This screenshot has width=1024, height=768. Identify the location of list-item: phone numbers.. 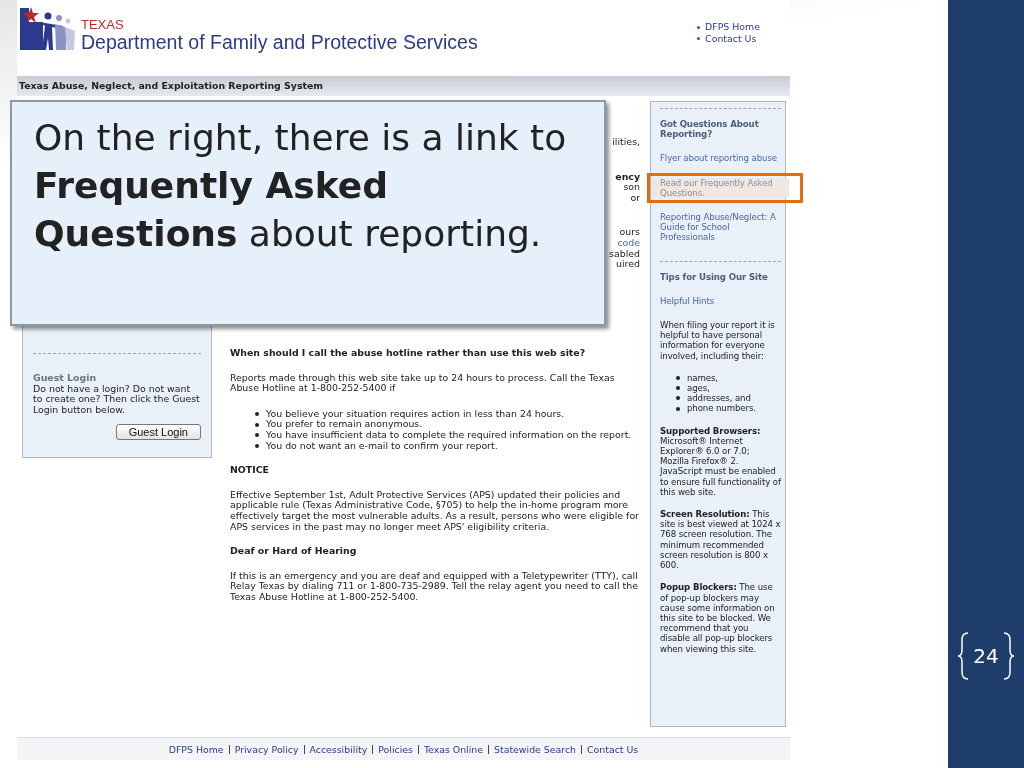
(721, 408).